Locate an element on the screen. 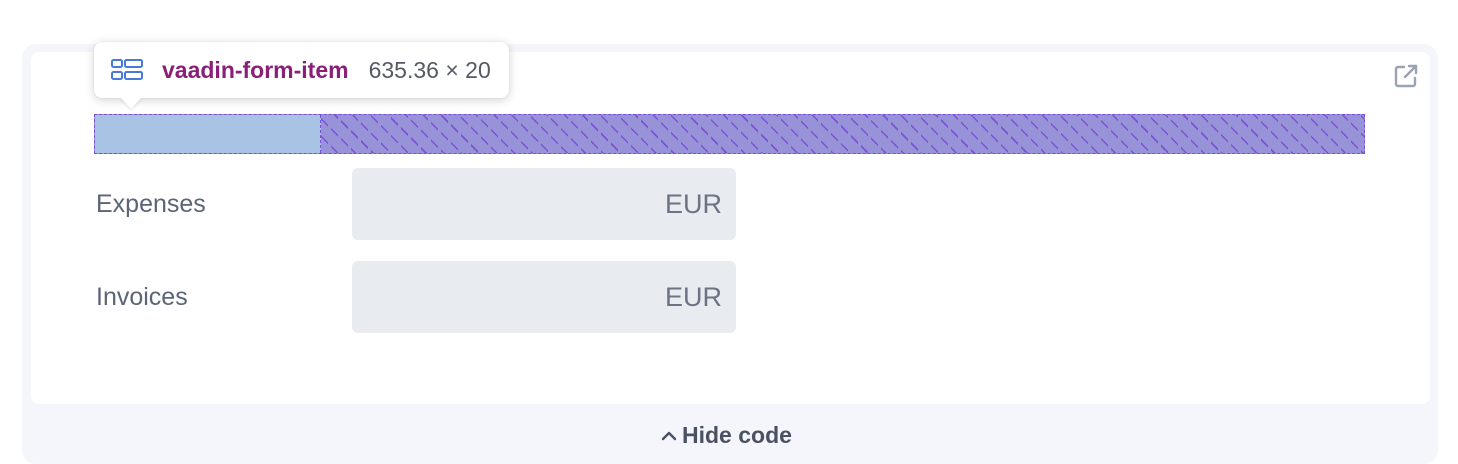 The image size is (1458, 464). chevron-up-icon is located at coordinates (669, 435).